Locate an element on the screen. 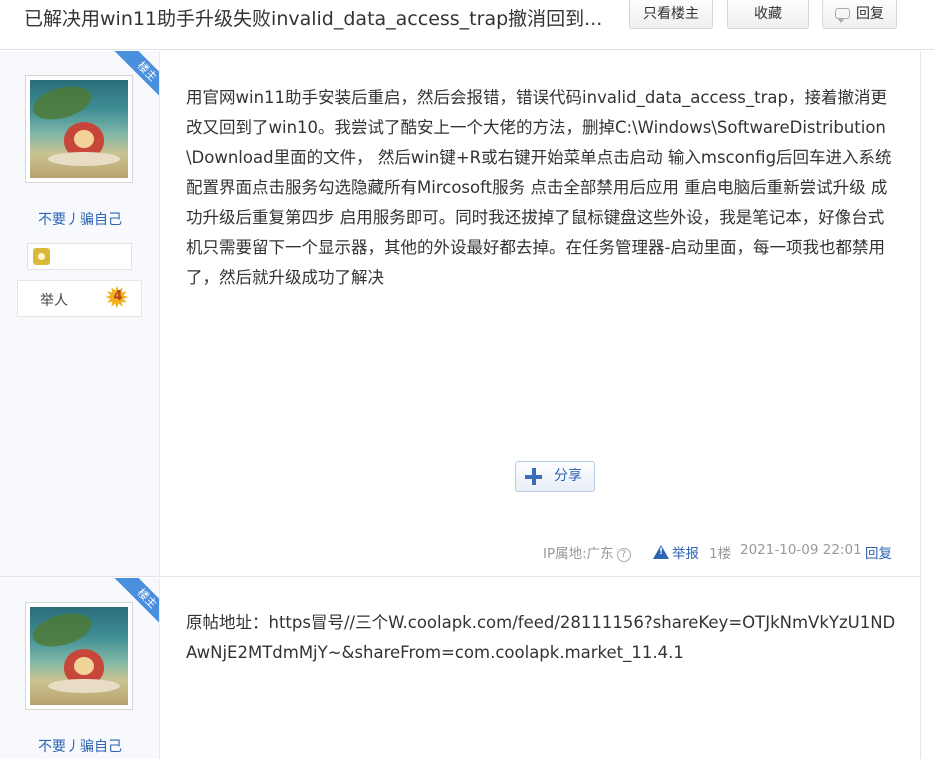 Image resolution: width=934 pixels, height=759 pixels. scrollbar is located at coordinates (927, 405).